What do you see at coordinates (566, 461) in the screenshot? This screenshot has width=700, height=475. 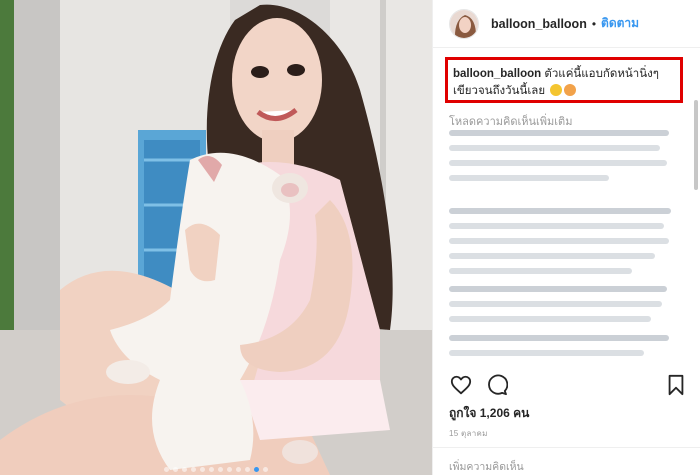 I see `add-comment-input: เพิ่มความคิดเห็น` at bounding box center [566, 461].